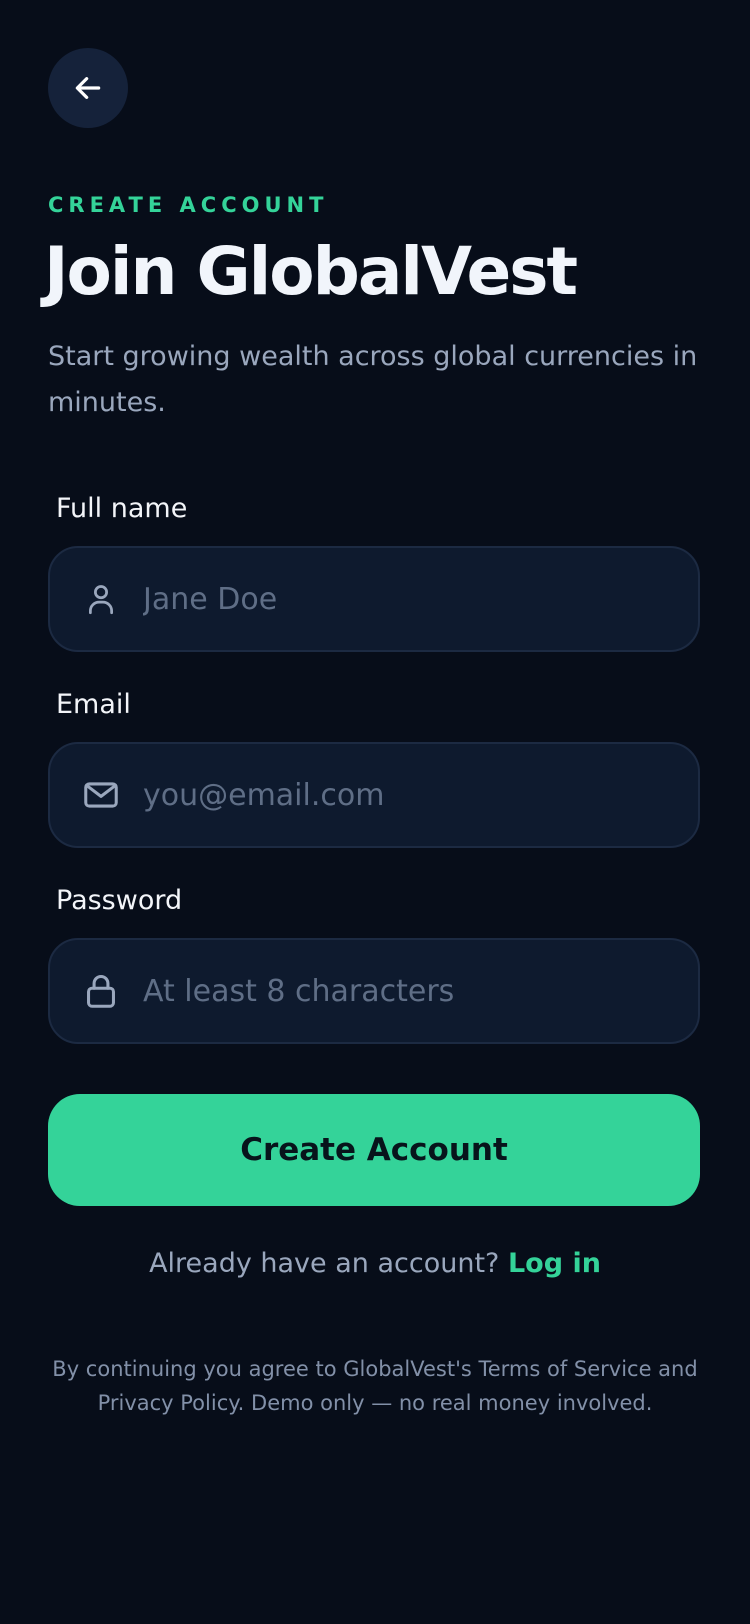  What do you see at coordinates (408, 795) in the screenshot?
I see `email-input` at bounding box center [408, 795].